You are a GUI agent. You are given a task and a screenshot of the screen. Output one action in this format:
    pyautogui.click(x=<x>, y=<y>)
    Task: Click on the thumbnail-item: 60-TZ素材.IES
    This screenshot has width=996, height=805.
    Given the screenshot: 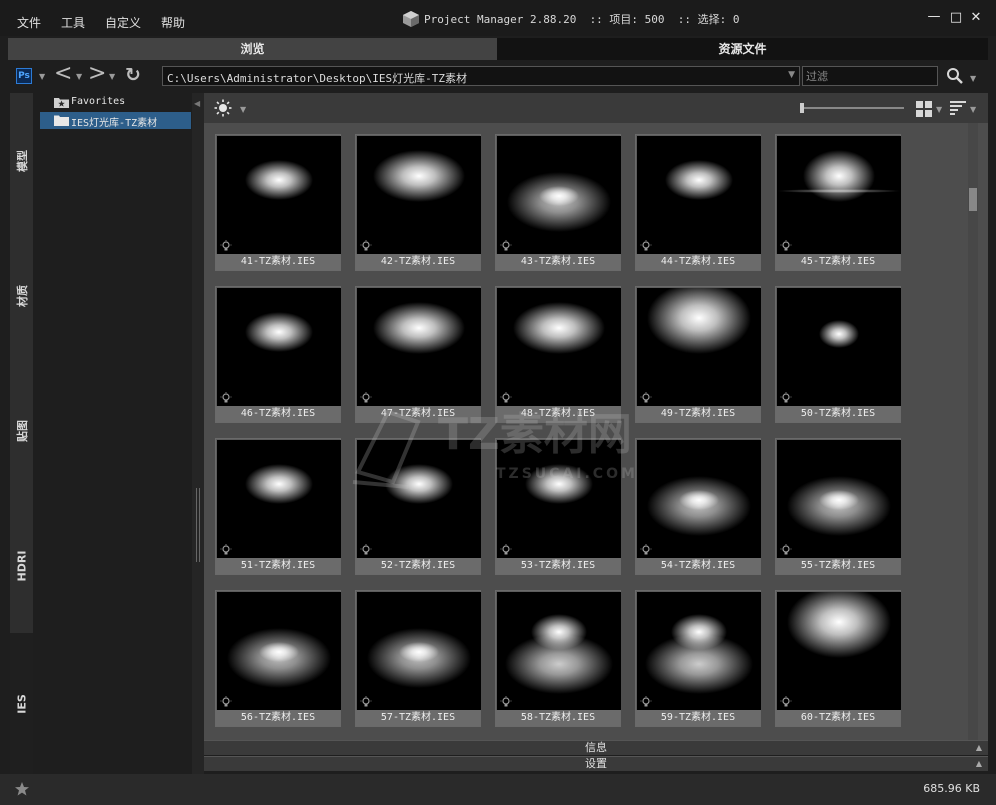 What is the action you would take?
    pyautogui.click(x=838, y=658)
    